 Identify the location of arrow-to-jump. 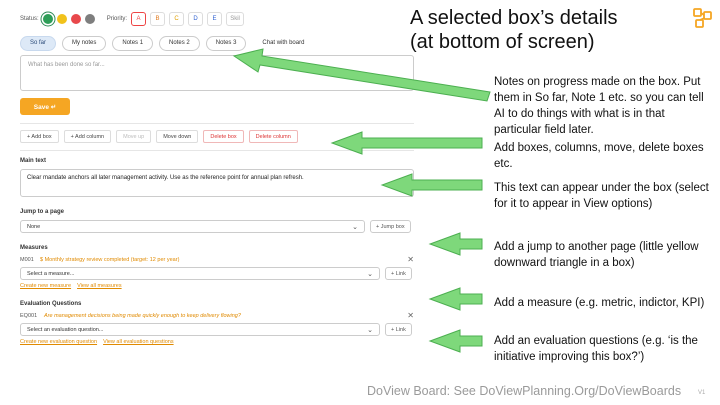
(455, 244).